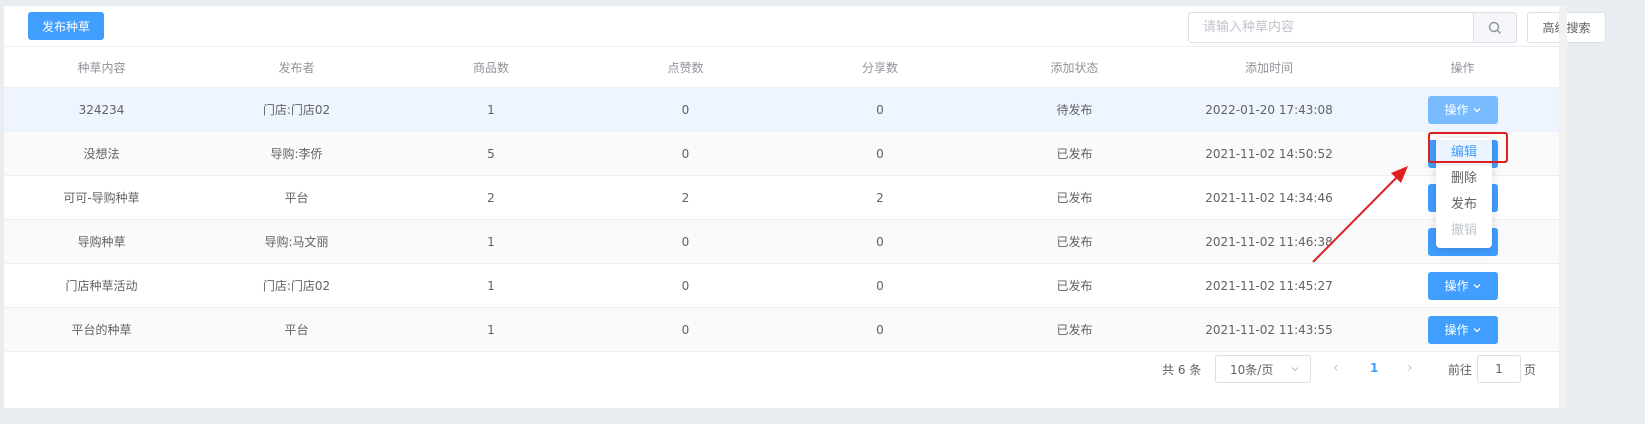 Image resolution: width=1645 pixels, height=424 pixels. What do you see at coordinates (1269, 109) in the screenshot?
I see `cell-time: 2022-01-20 17:43:08` at bounding box center [1269, 109].